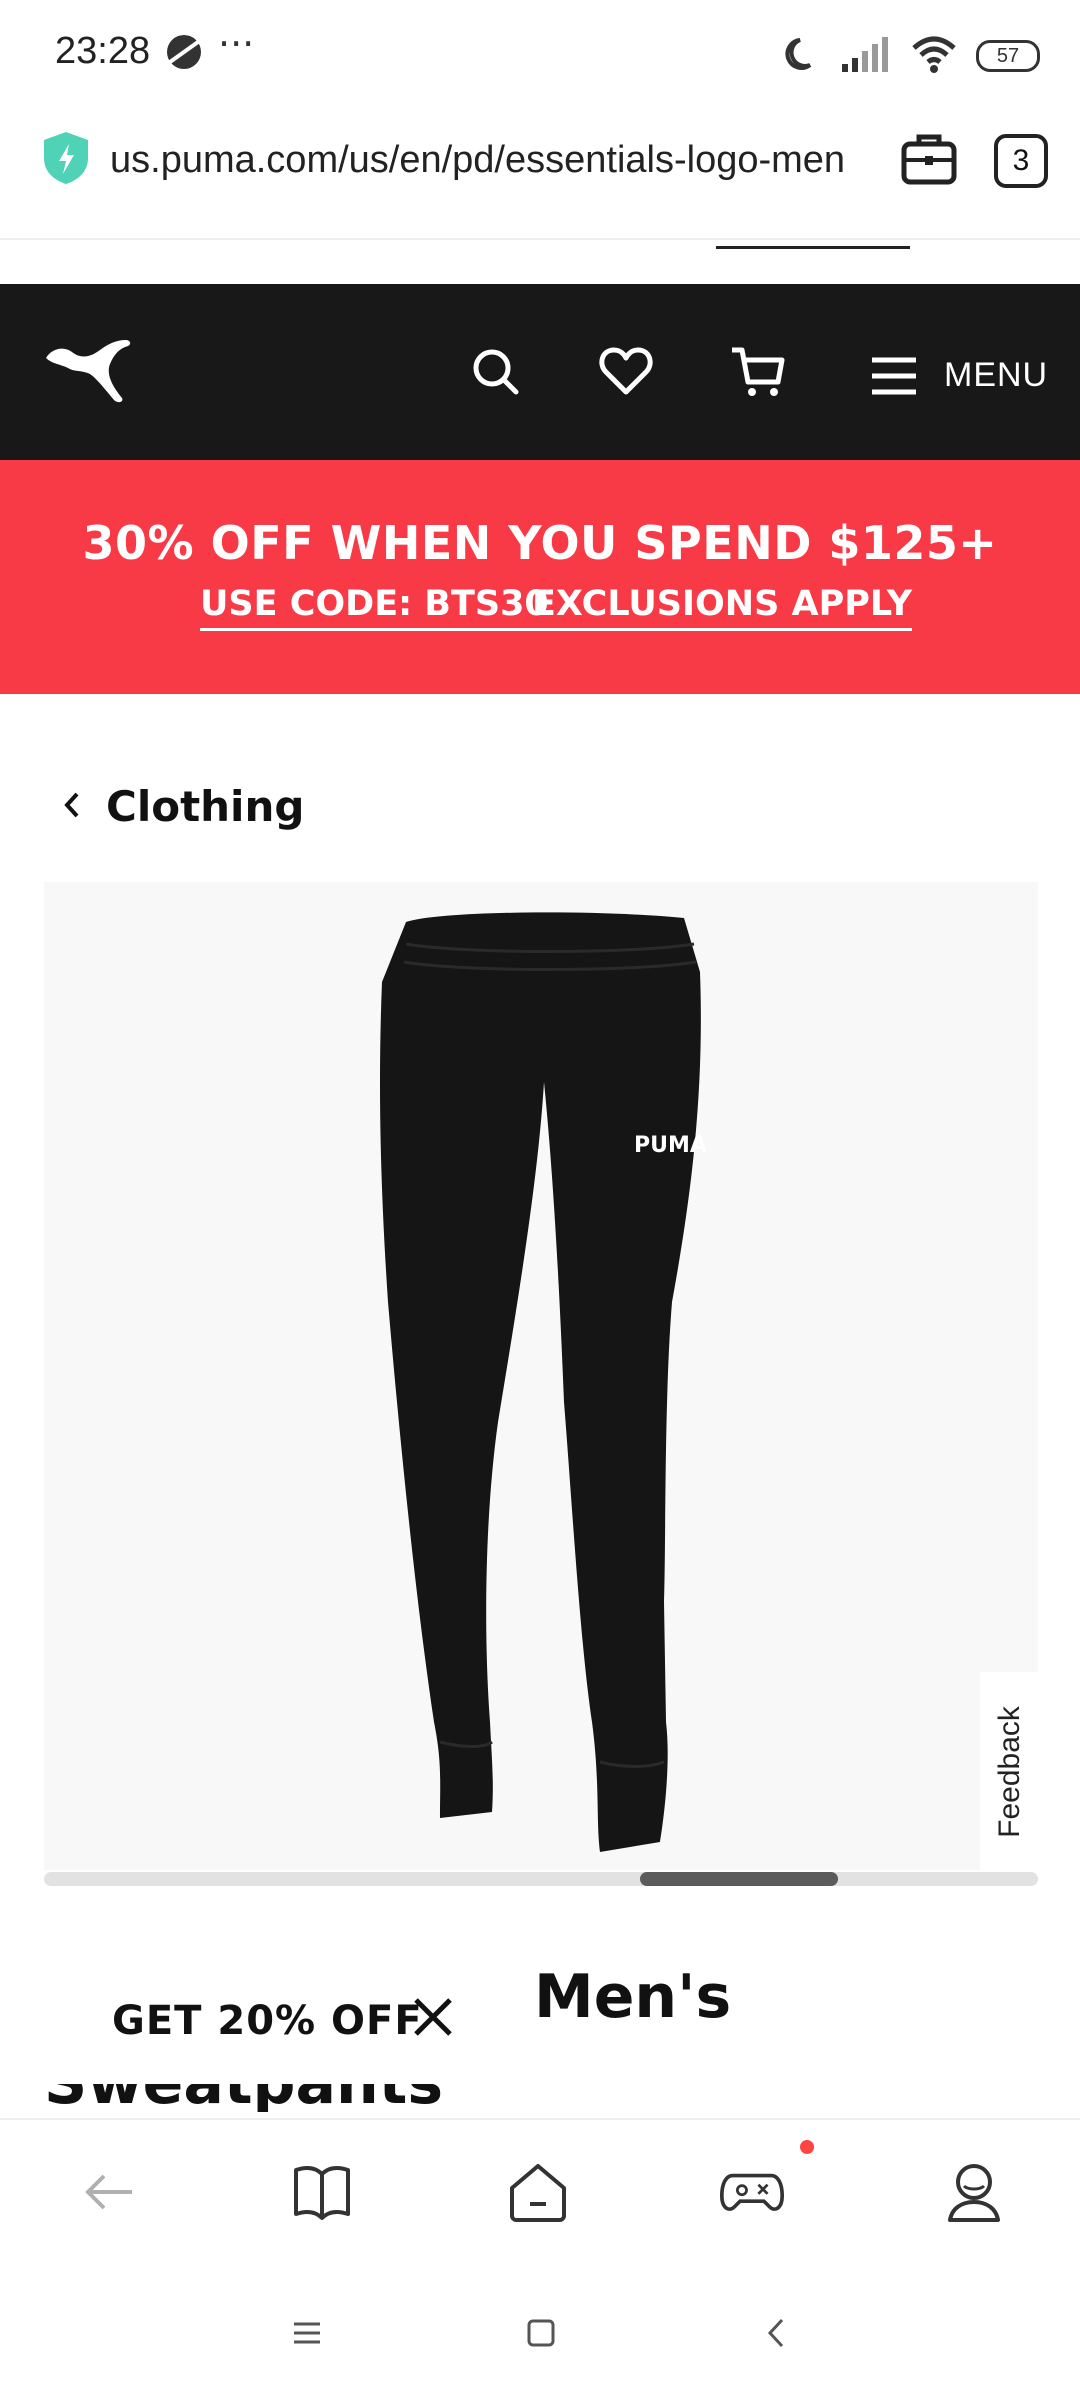 The image size is (1080, 2400). What do you see at coordinates (777, 2333) in the screenshot?
I see `back-chevron-icon` at bounding box center [777, 2333].